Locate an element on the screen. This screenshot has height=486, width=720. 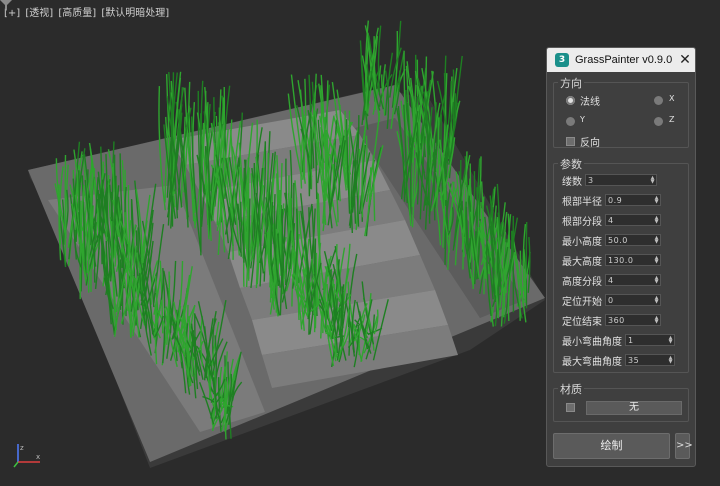
material-group: 材质 无 is located at coordinates (621, 401).